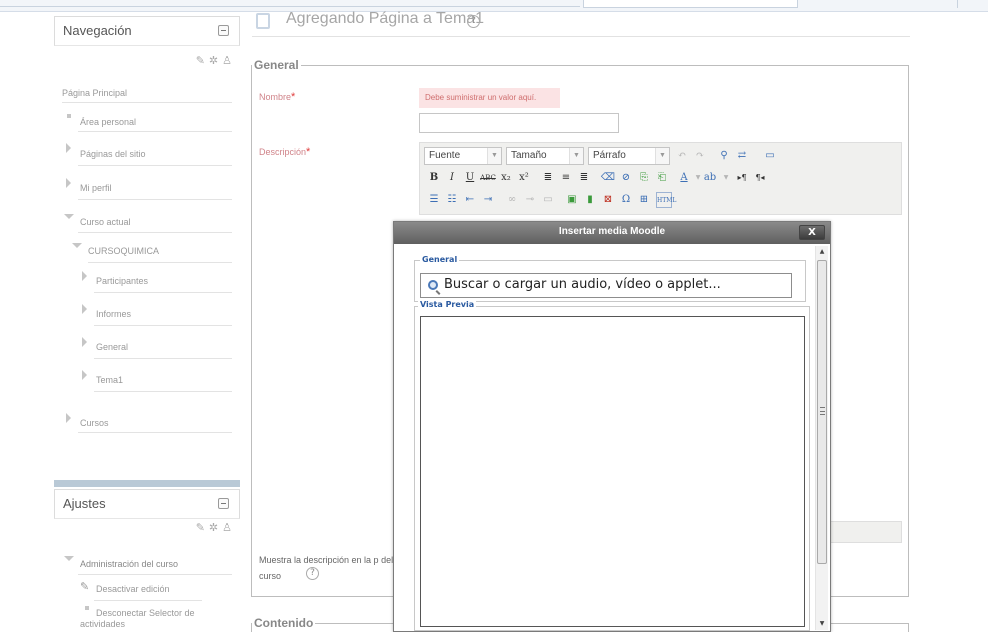 This screenshot has width=988, height=632. I want to click on equation-icon: ⊠, so click(608, 200).